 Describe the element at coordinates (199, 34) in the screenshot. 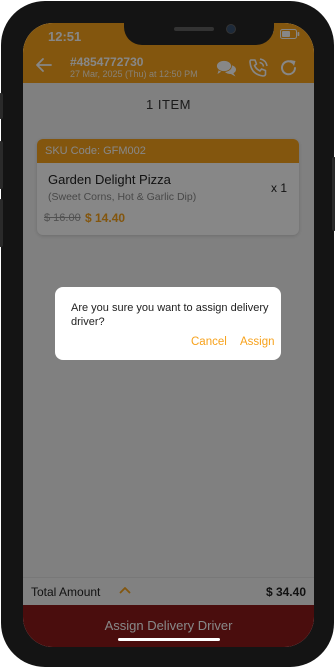

I see `notch` at that location.